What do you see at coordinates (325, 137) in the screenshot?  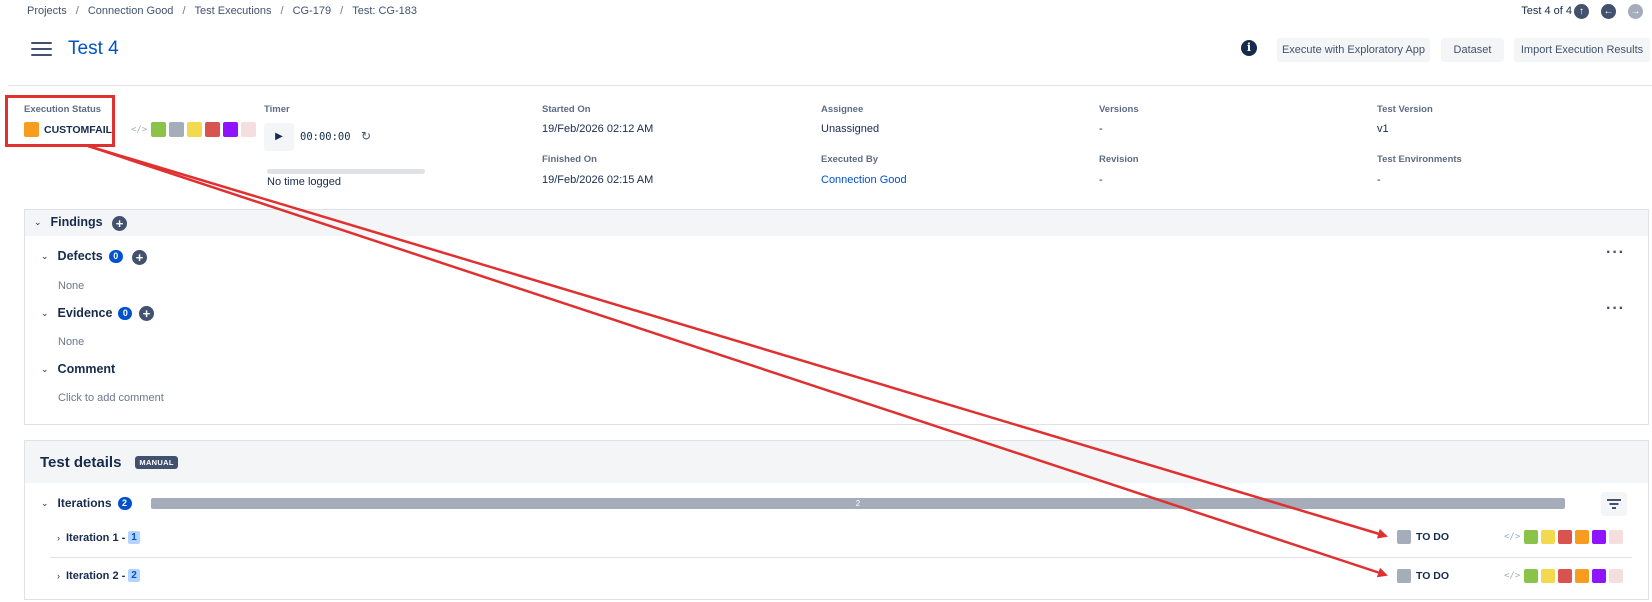 I see `timer-value: 00:00:00` at bounding box center [325, 137].